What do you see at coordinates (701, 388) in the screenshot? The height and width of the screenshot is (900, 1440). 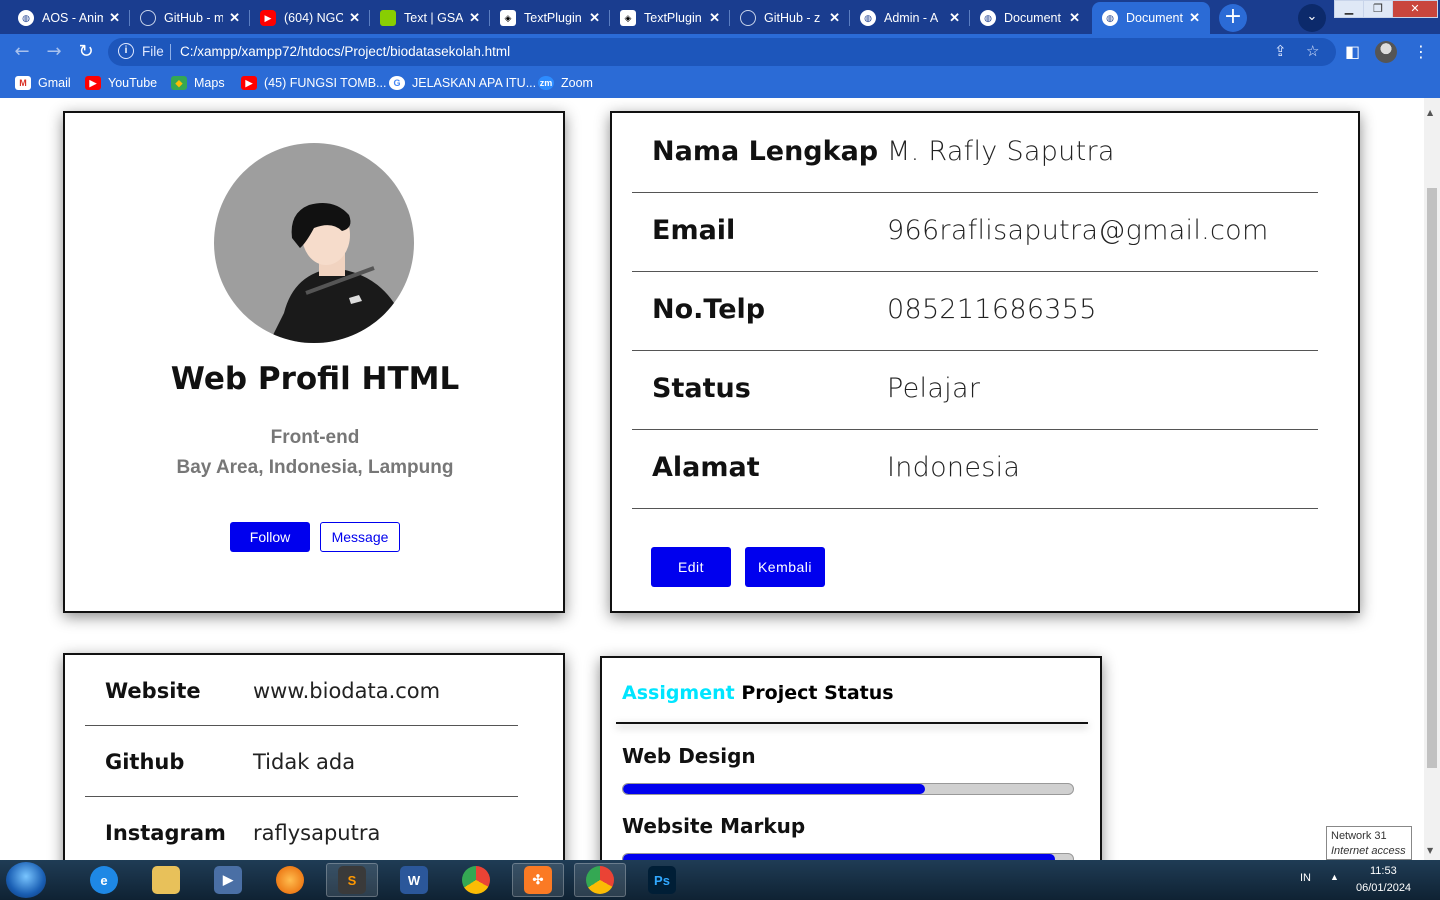 I see `biodata-label: Status` at bounding box center [701, 388].